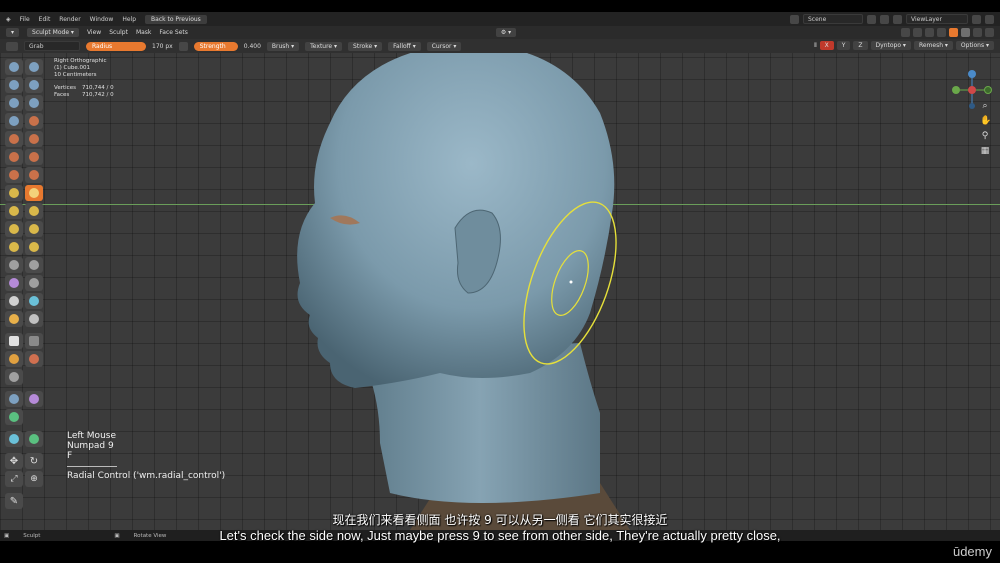 The height and width of the screenshot is (563, 1000). Describe the element at coordinates (985, 136) in the screenshot. I see `camera-view-icon: ⚲` at that location.